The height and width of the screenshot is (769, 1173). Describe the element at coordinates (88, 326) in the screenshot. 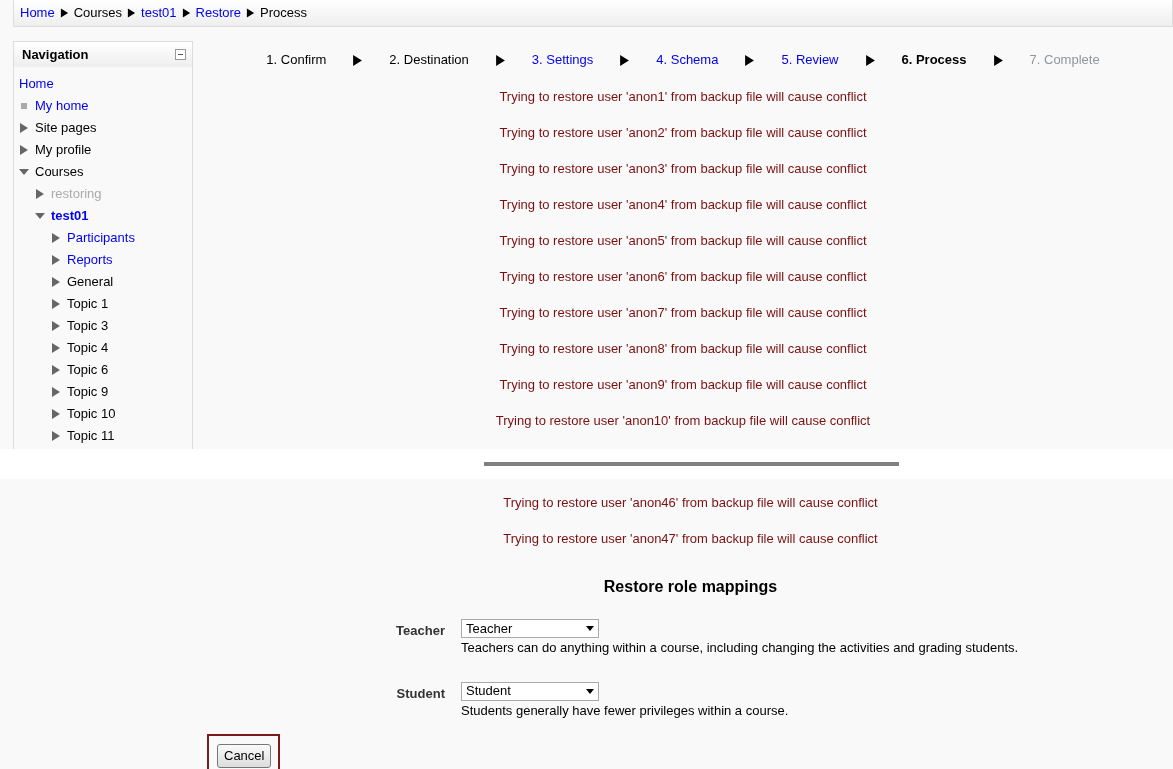

I see `nav-item-text: Topic 3` at that location.